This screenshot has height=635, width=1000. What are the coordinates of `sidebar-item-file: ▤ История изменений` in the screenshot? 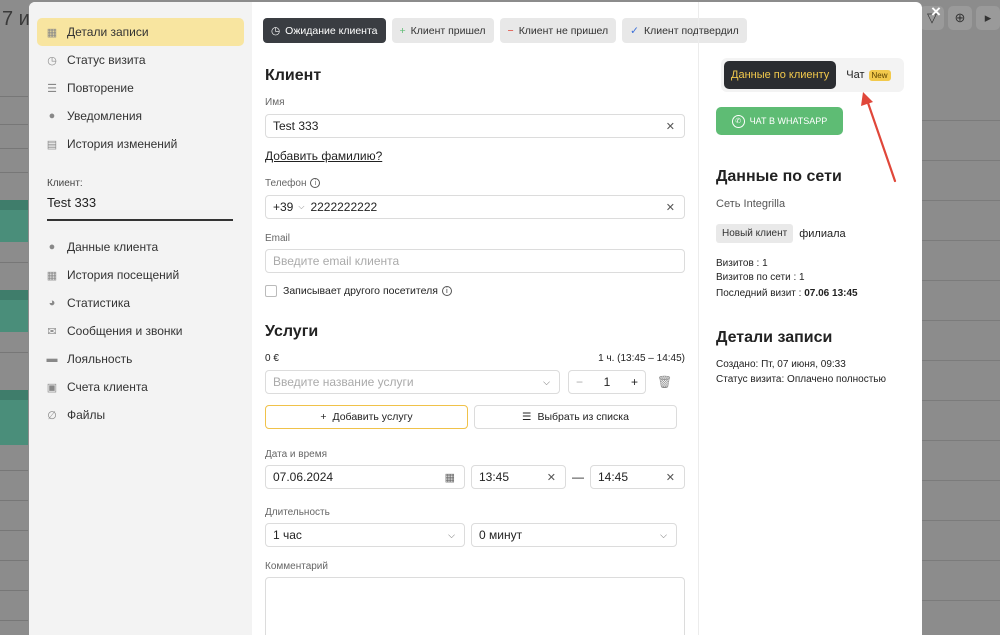 It's located at (140, 144).